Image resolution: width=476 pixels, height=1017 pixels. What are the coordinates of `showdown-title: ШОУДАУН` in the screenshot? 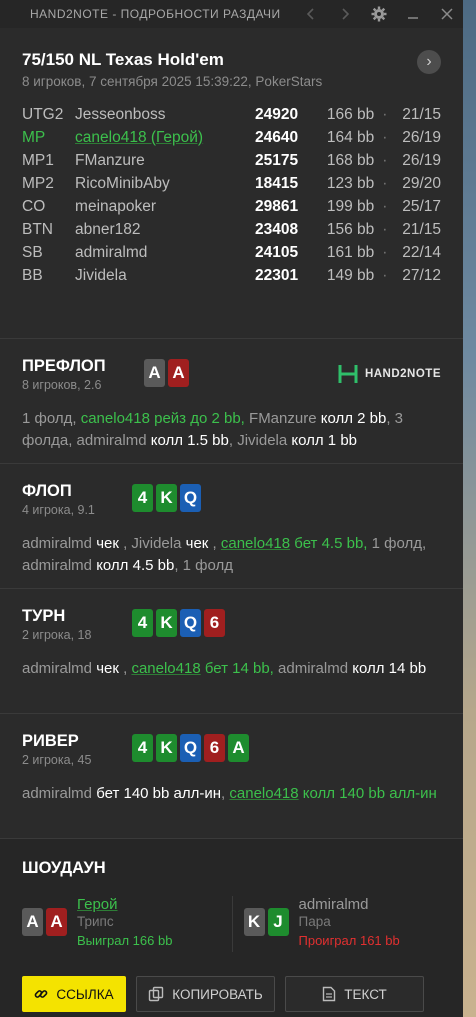 It's located at (64, 868).